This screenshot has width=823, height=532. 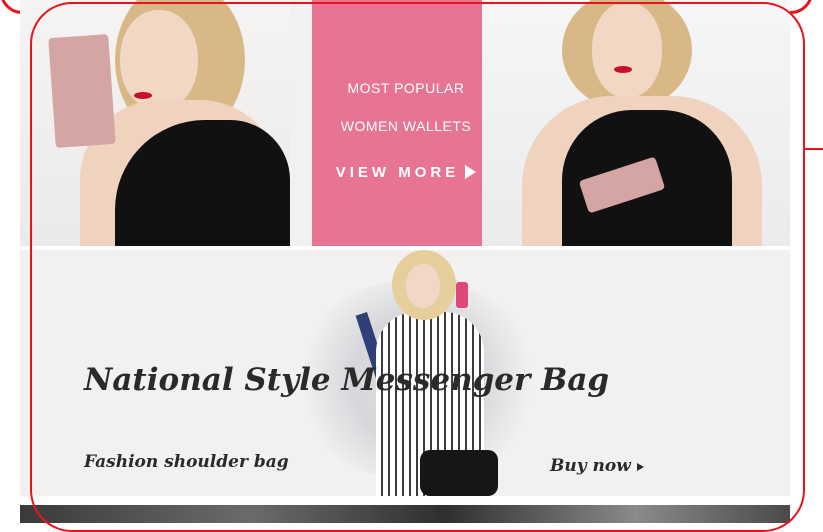 What do you see at coordinates (459, 473) in the screenshot?
I see `messenger-bag-image` at bounding box center [459, 473].